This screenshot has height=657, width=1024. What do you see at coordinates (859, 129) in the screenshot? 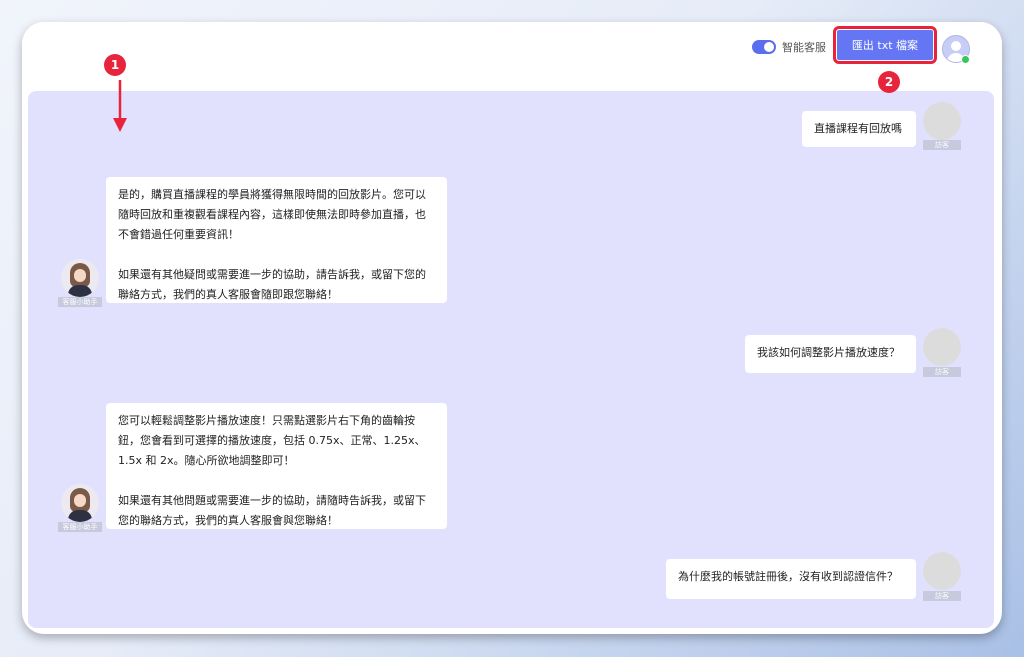
I see `visitor-message: 直播課程有回放嗎` at bounding box center [859, 129].